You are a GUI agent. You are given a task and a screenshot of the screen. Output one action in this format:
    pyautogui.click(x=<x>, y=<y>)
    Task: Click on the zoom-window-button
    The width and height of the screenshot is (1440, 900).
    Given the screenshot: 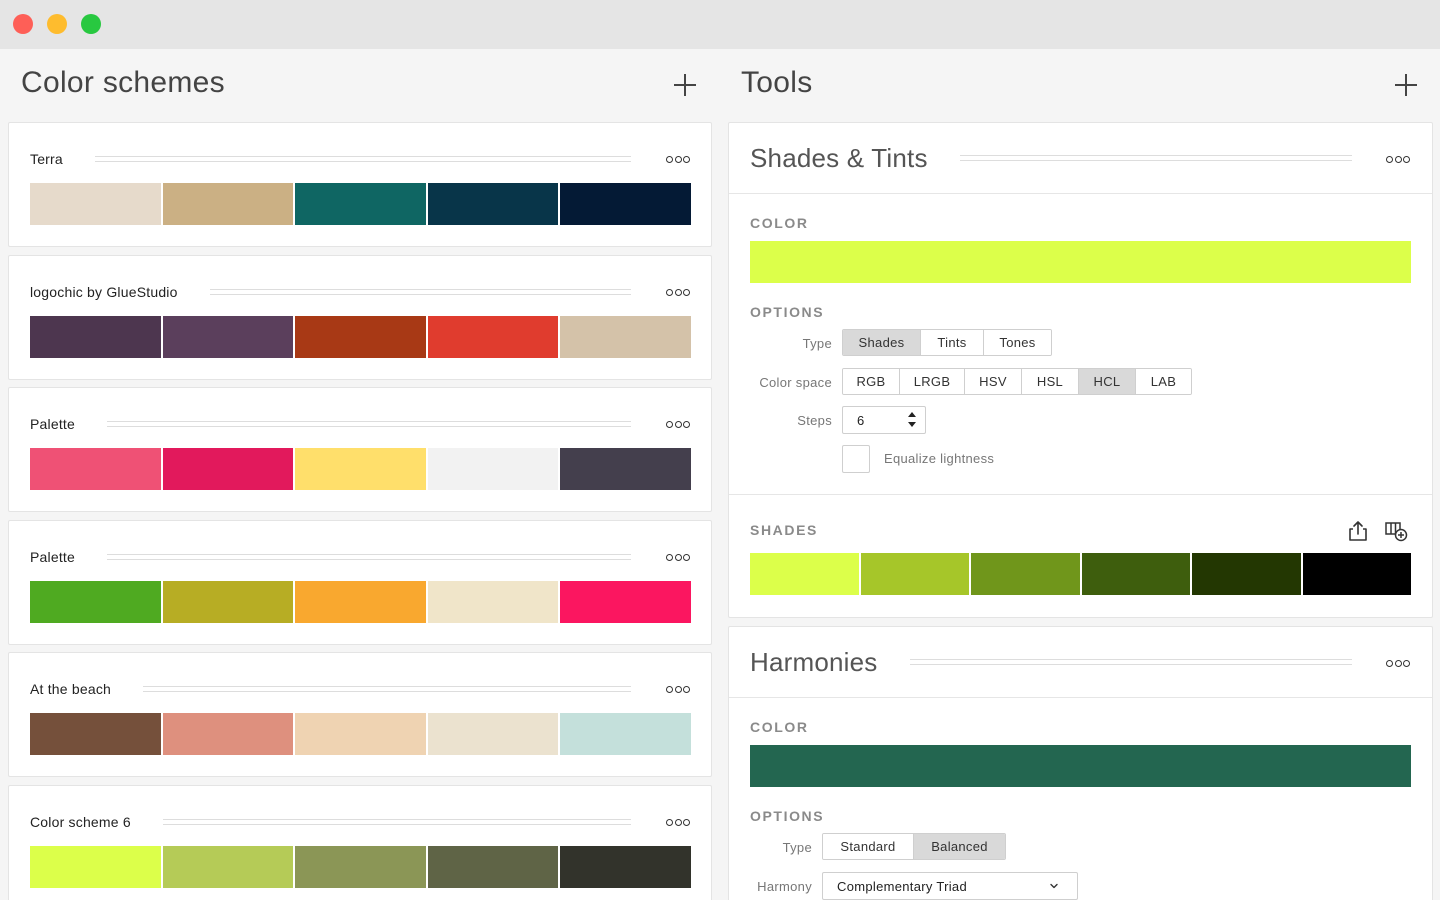 What is the action you would take?
    pyautogui.click(x=91, y=24)
    